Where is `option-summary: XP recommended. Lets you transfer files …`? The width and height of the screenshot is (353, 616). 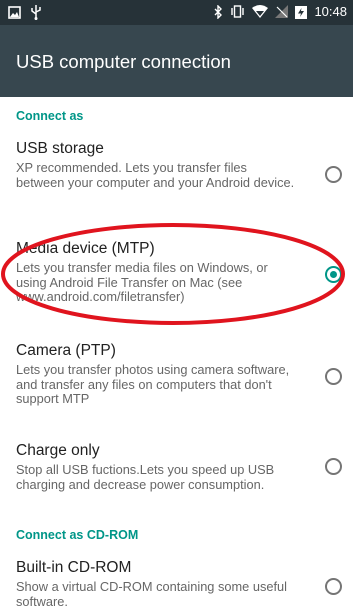 option-summary: XP recommended. Lets you transfer files … is located at coordinates (155, 175).